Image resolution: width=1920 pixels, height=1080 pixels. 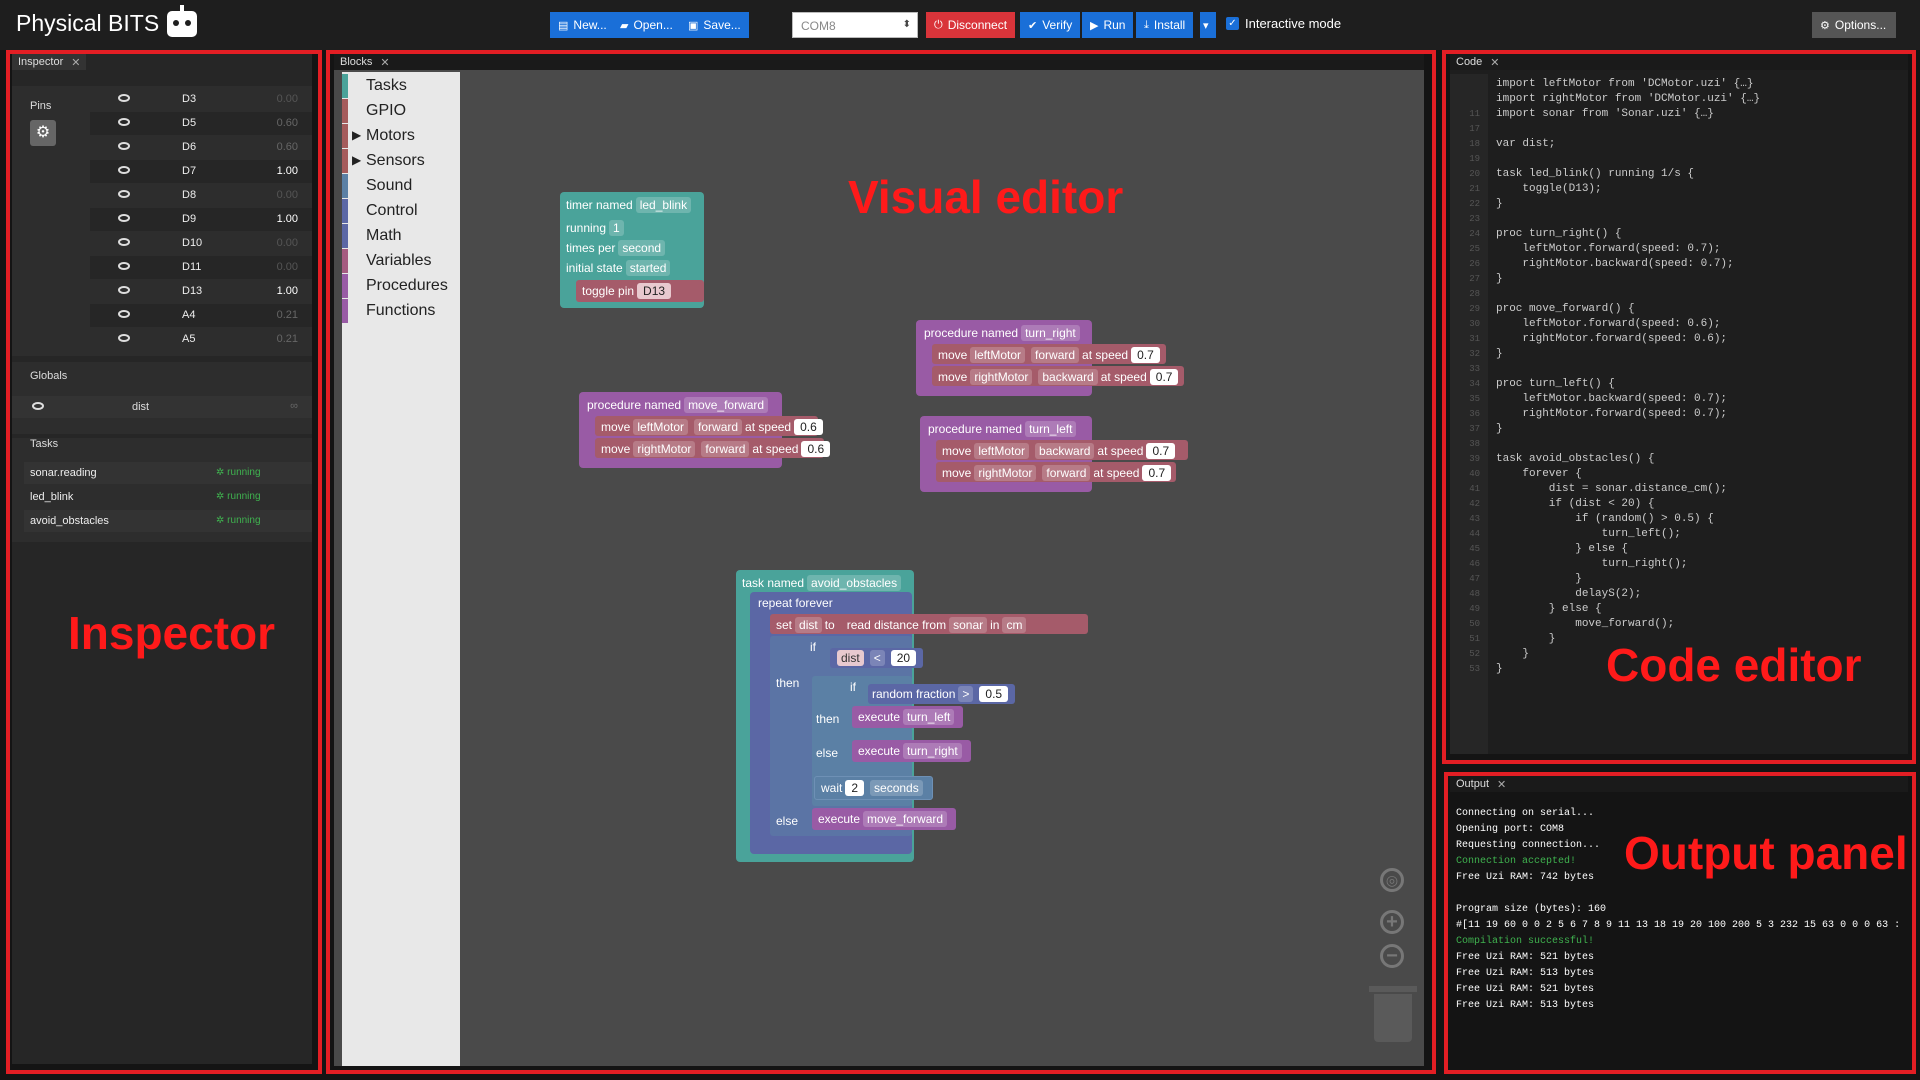 What do you see at coordinates (879, 62) in the screenshot?
I see `blocks-tab: Blocks ✕` at bounding box center [879, 62].